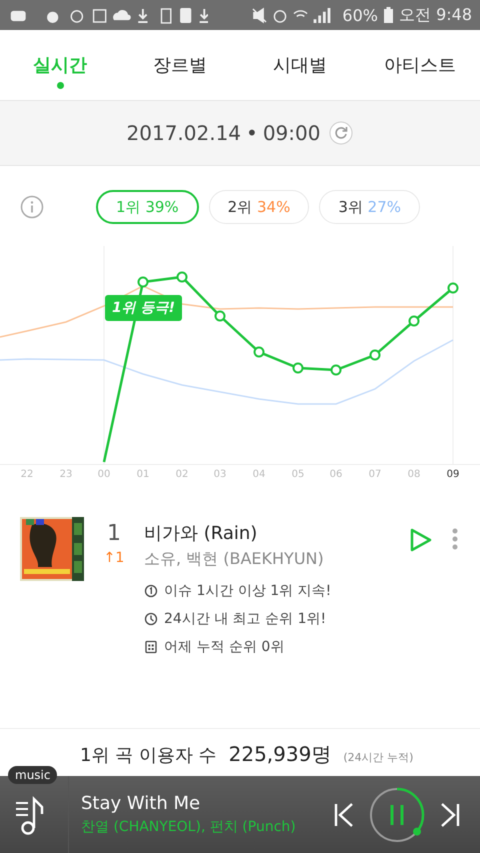 The height and width of the screenshot is (853, 480). Describe the element at coordinates (298, 474) in the screenshot. I see `axis-label: 05` at that location.